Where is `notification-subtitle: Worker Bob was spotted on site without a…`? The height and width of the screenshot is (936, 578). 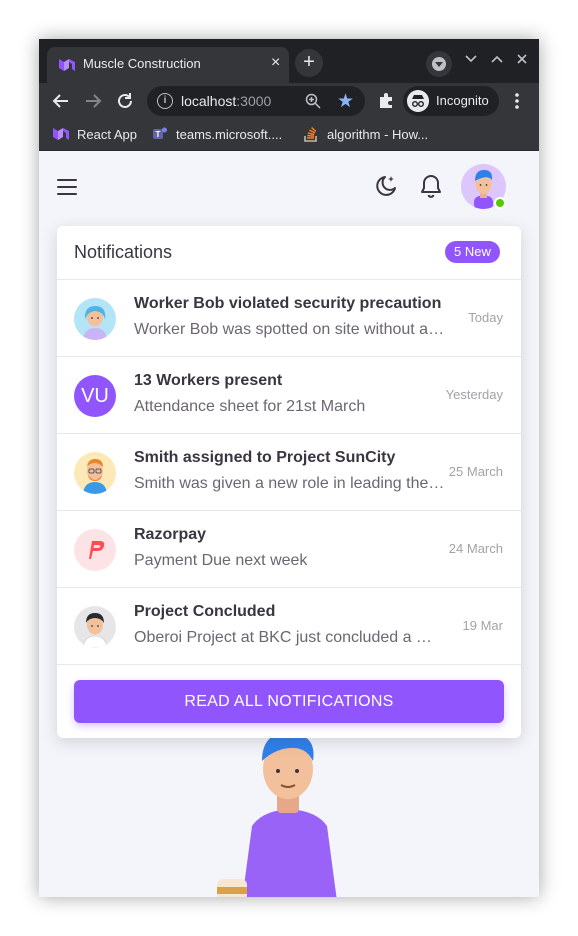 notification-subtitle: Worker Bob was spotted on site without a… is located at coordinates (289, 329).